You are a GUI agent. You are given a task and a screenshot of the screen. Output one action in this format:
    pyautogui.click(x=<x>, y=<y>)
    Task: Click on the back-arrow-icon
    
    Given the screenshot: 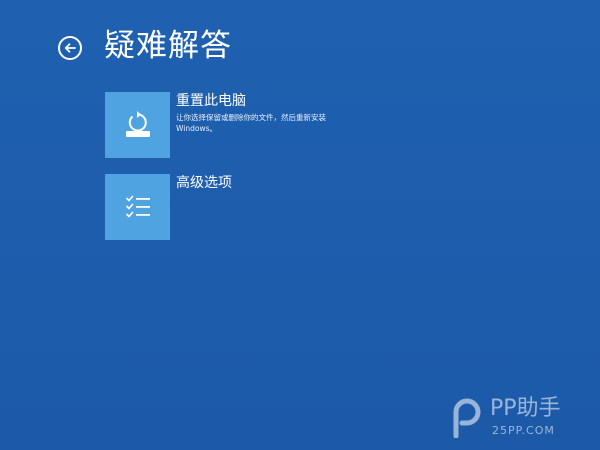 What is the action you would take?
    pyautogui.click(x=70, y=48)
    